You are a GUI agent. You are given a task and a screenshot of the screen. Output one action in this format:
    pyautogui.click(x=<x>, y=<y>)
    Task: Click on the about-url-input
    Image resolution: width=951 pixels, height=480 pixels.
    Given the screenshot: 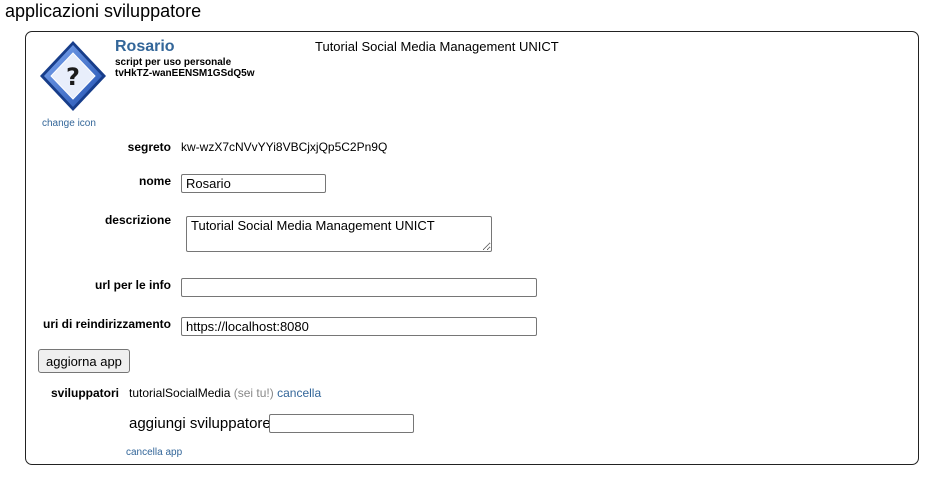 What is the action you would take?
    pyautogui.click(x=359, y=287)
    